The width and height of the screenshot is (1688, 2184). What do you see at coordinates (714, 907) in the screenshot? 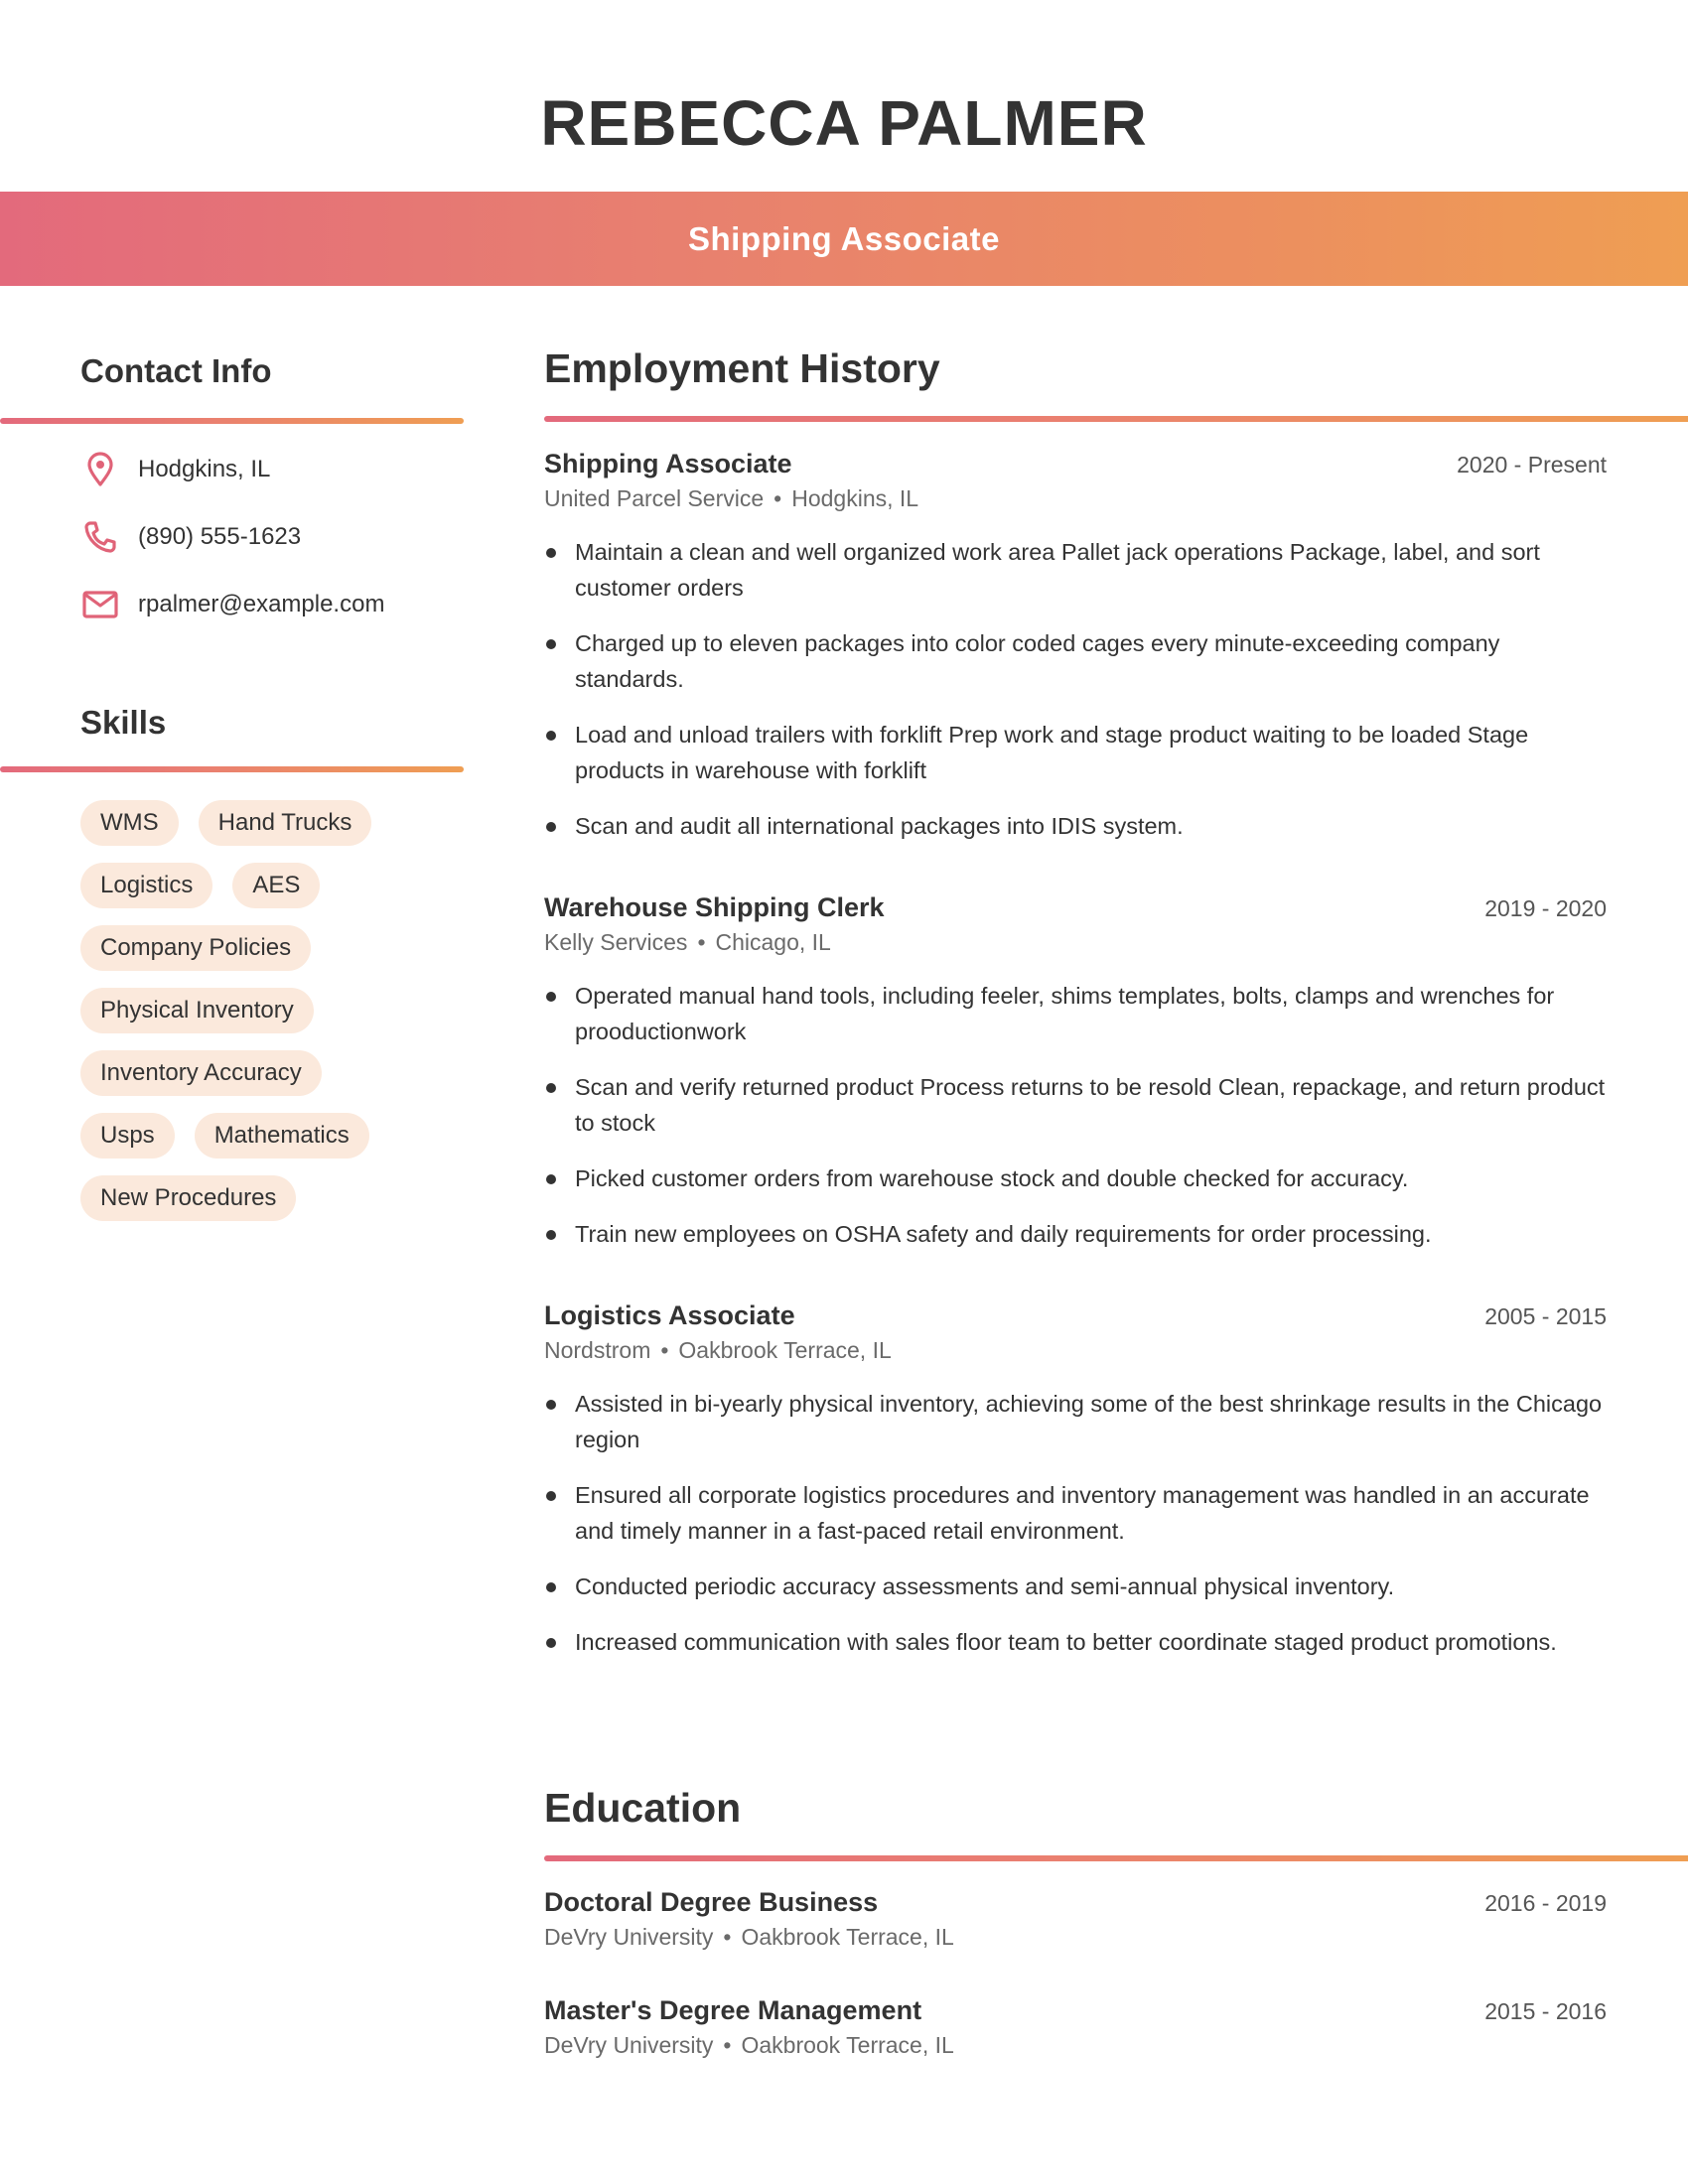
I see `job-title: Warehouse Shipping Clerk` at bounding box center [714, 907].